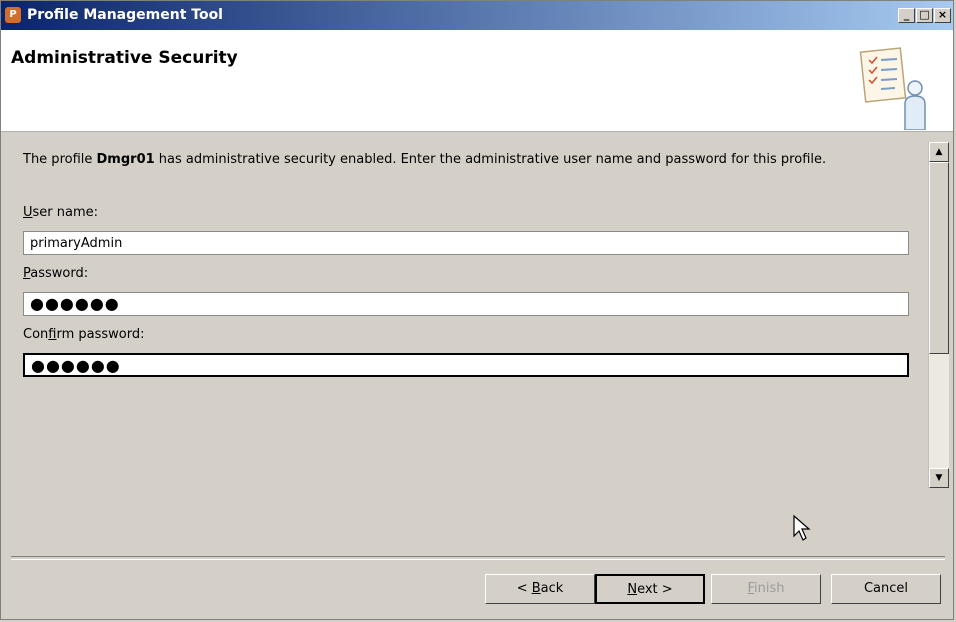 The height and width of the screenshot is (622, 956). What do you see at coordinates (125, 159) in the screenshot?
I see `profile-name: Dmgr01` at bounding box center [125, 159].